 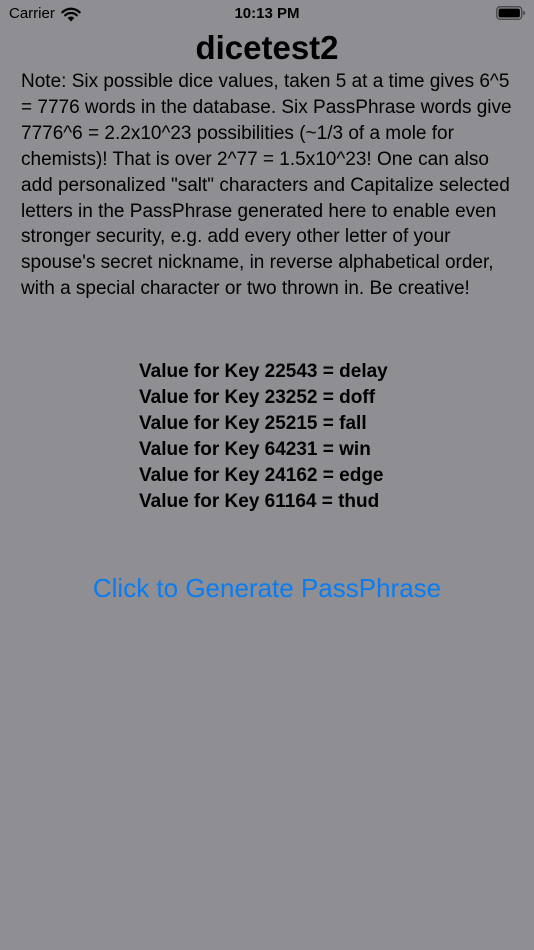 What do you see at coordinates (261, 475) in the screenshot?
I see `value-row: Value for Key 24162 = edge` at bounding box center [261, 475].